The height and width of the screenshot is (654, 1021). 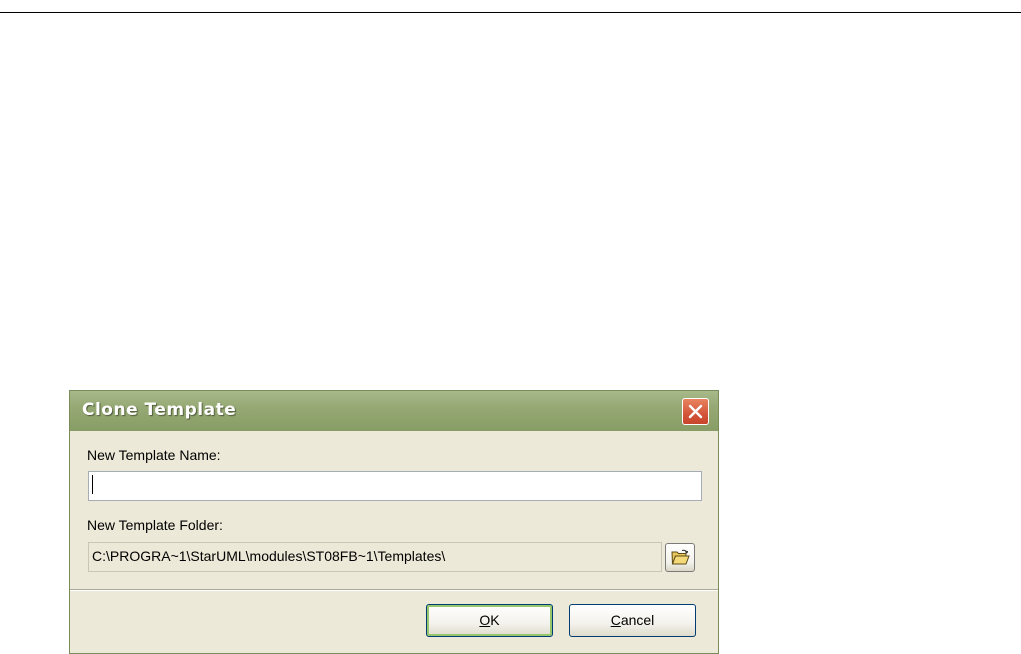 What do you see at coordinates (155, 525) in the screenshot?
I see `template-folder-label: New Template Folder:` at bounding box center [155, 525].